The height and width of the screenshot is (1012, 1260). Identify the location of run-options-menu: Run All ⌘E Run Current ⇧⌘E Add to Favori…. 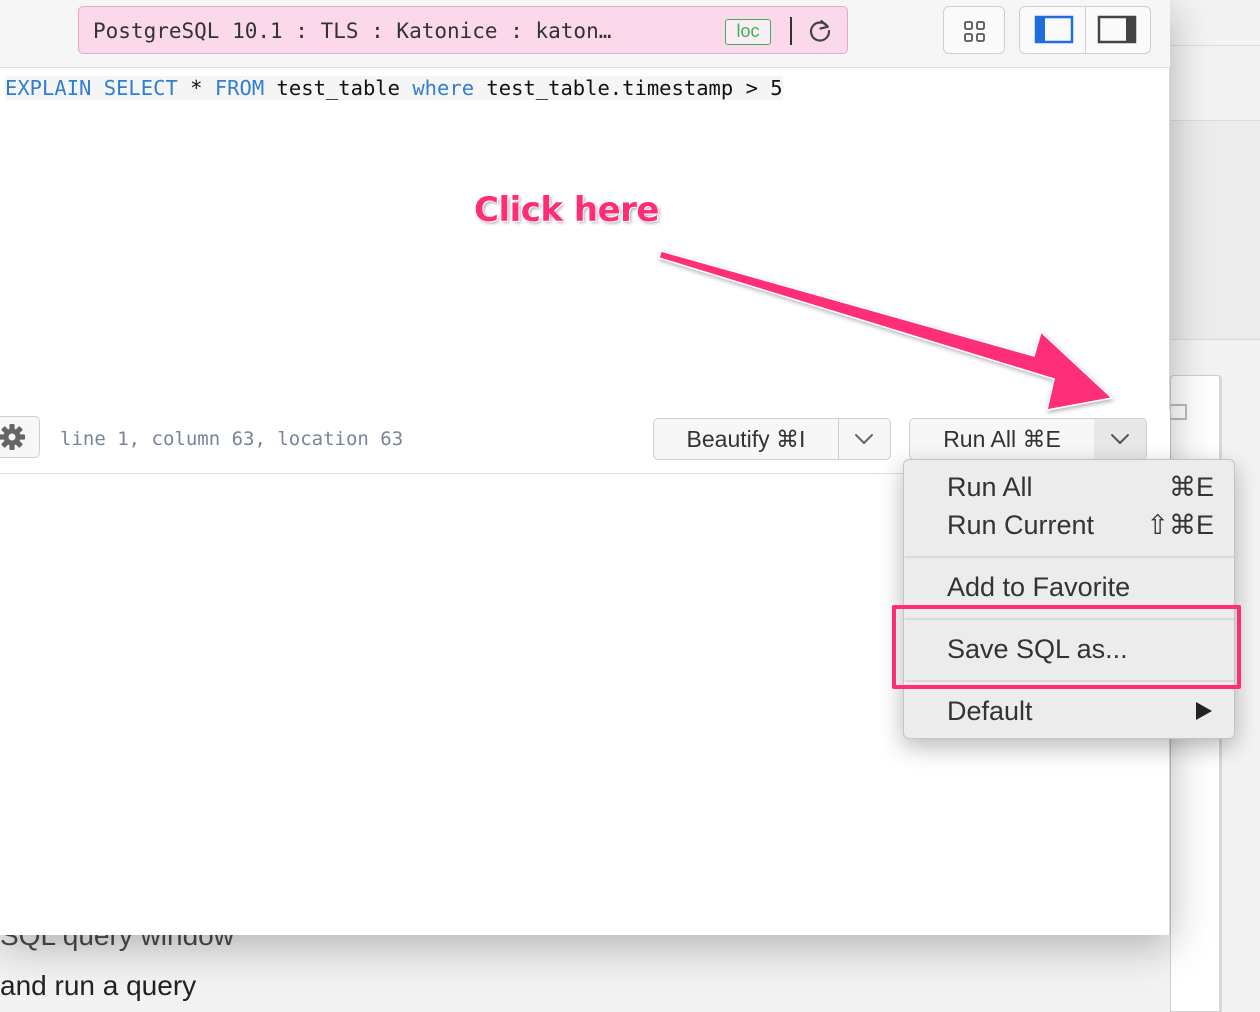
(1069, 599).